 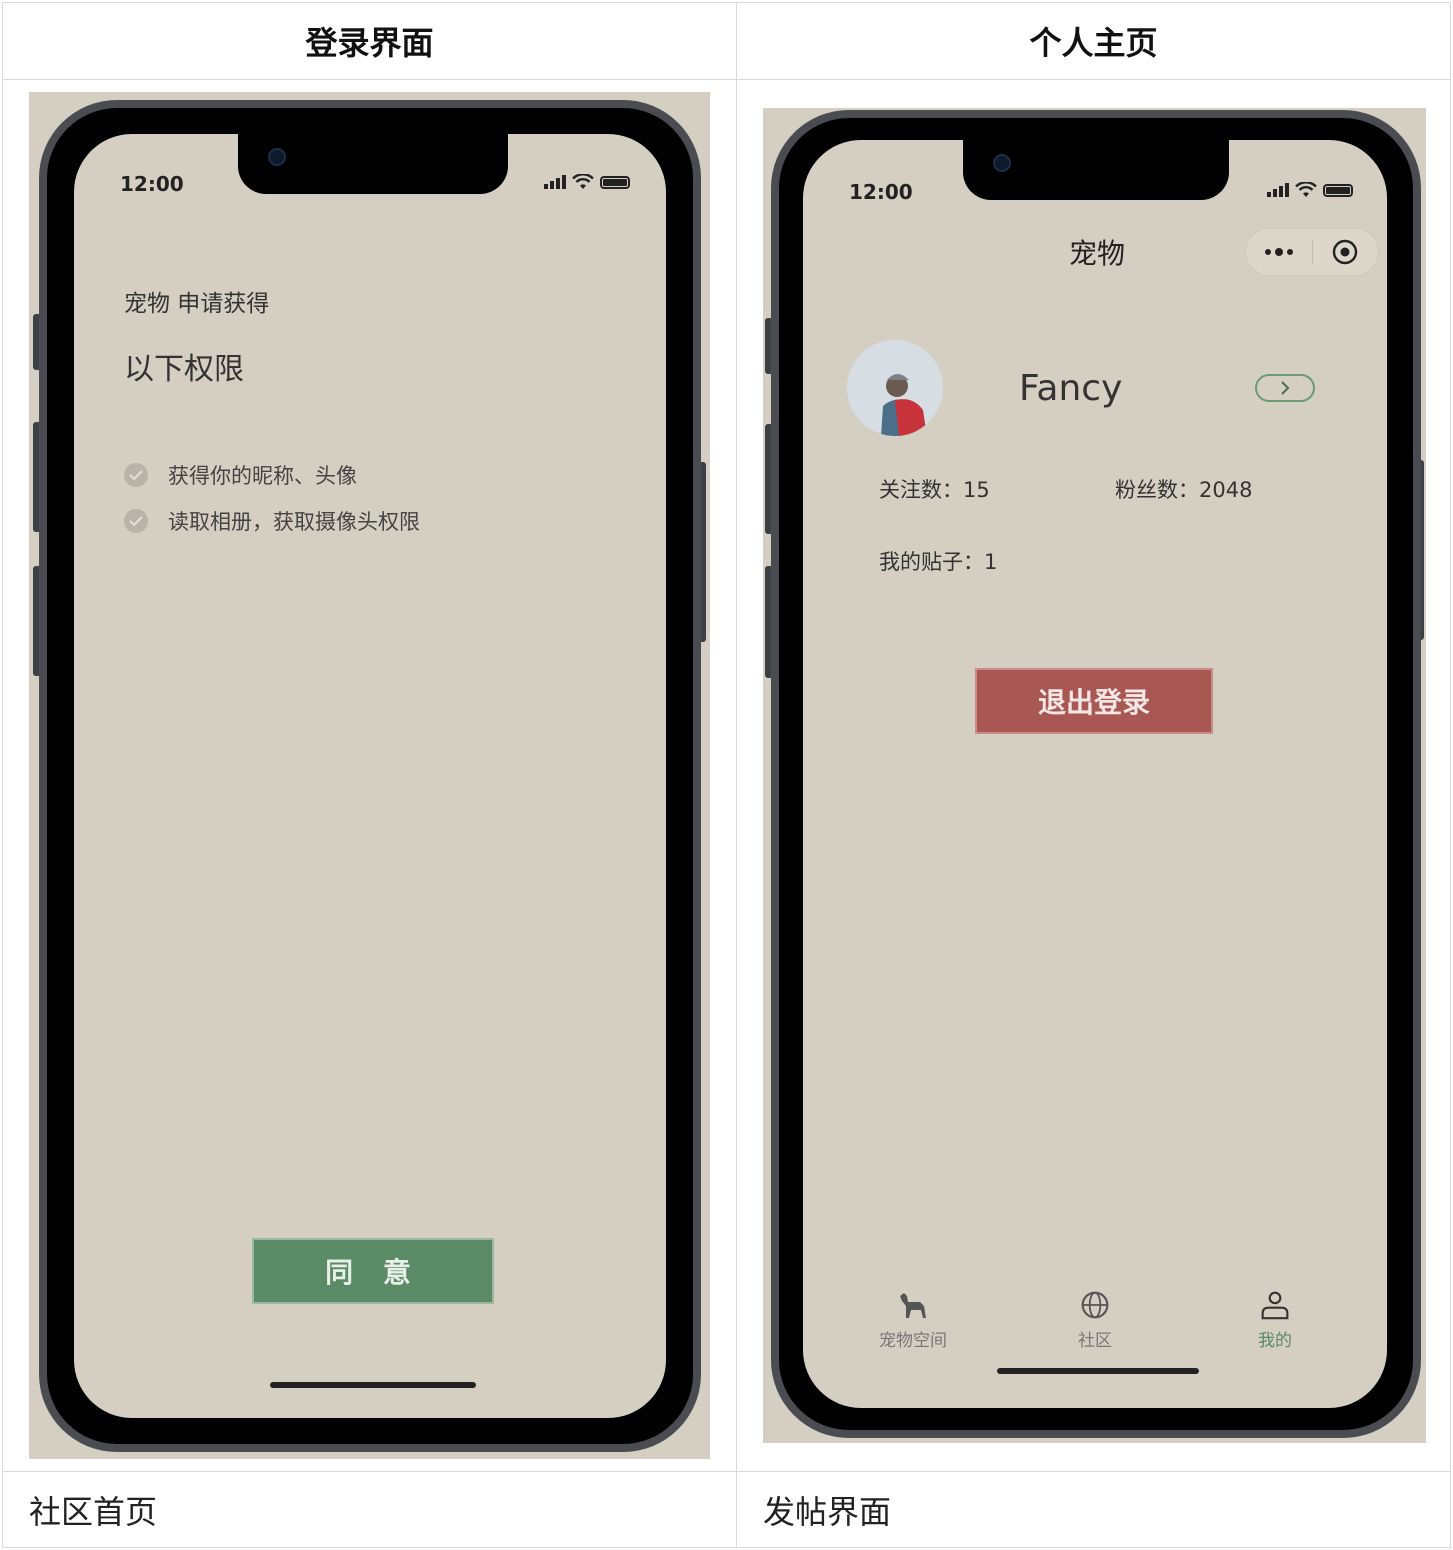 I want to click on chevron-right-icon, so click(x=1285, y=388).